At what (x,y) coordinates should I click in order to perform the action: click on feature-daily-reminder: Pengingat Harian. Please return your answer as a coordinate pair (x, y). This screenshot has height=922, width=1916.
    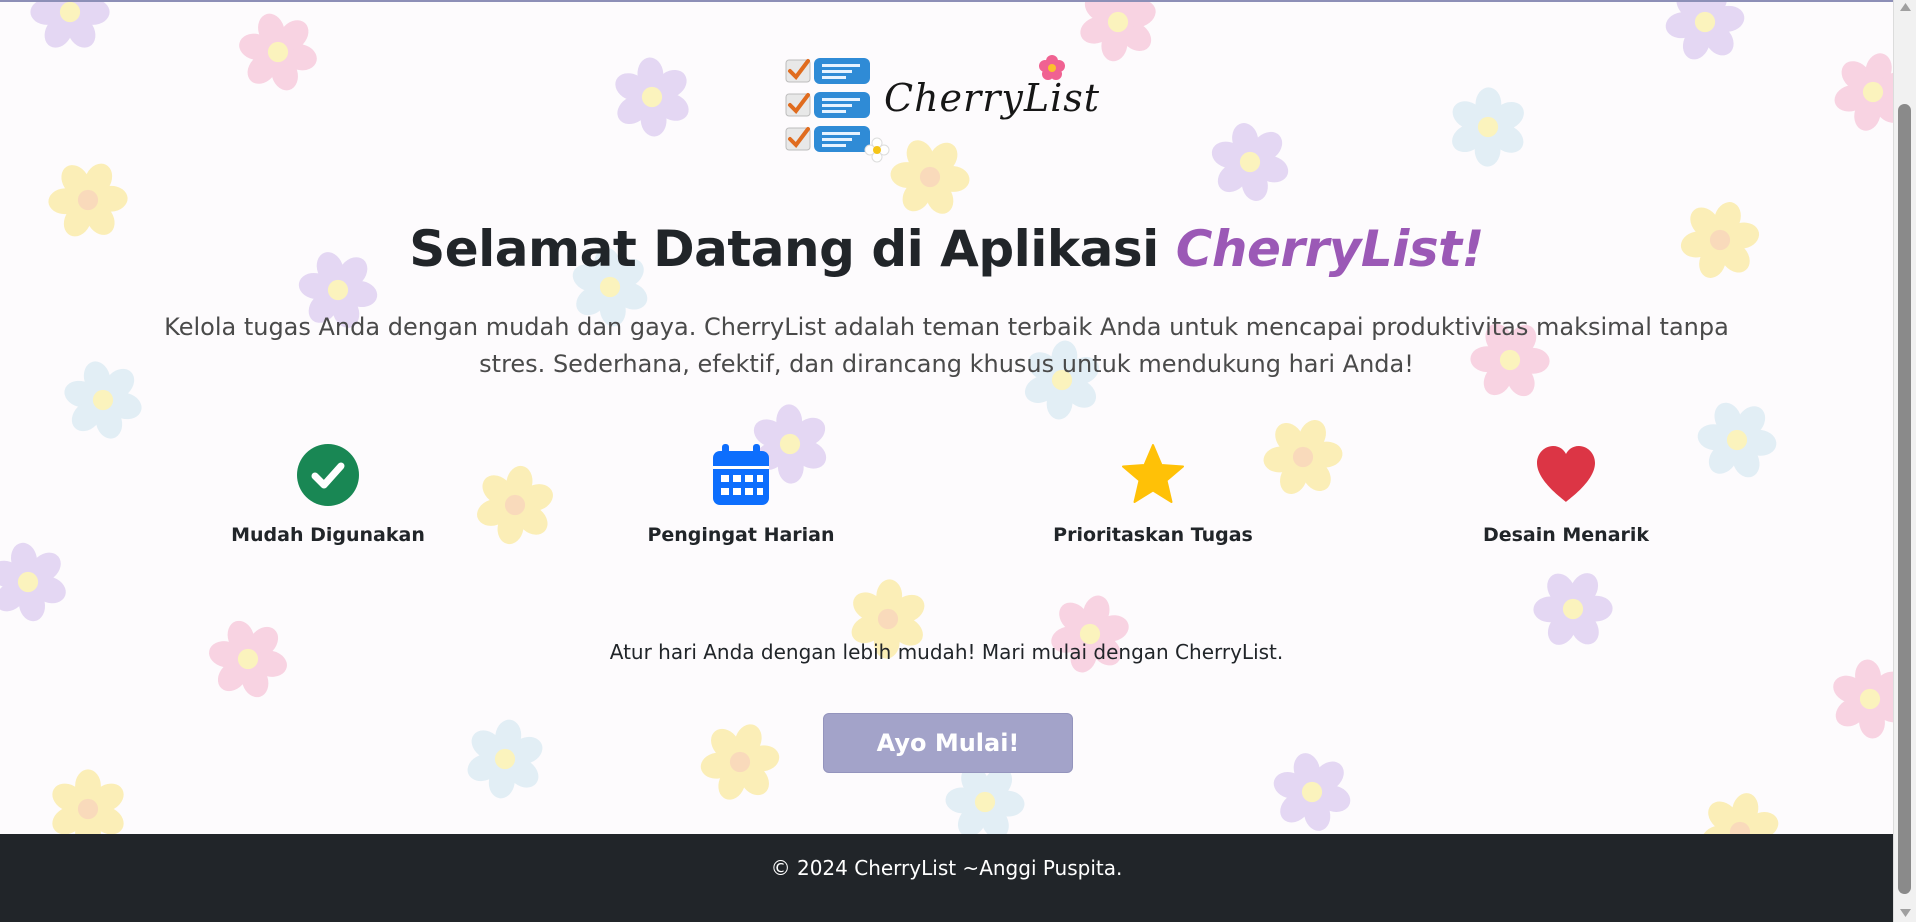
    Looking at the image, I should click on (741, 494).